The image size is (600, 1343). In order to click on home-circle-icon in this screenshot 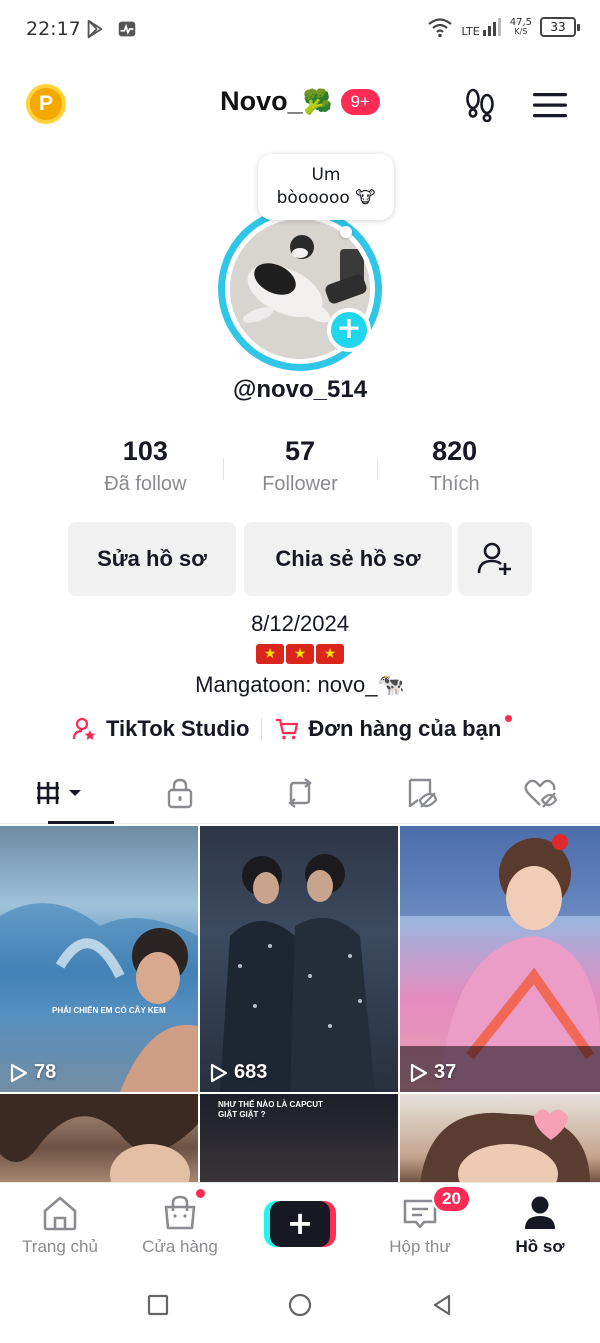, I will do `click(300, 1305)`.